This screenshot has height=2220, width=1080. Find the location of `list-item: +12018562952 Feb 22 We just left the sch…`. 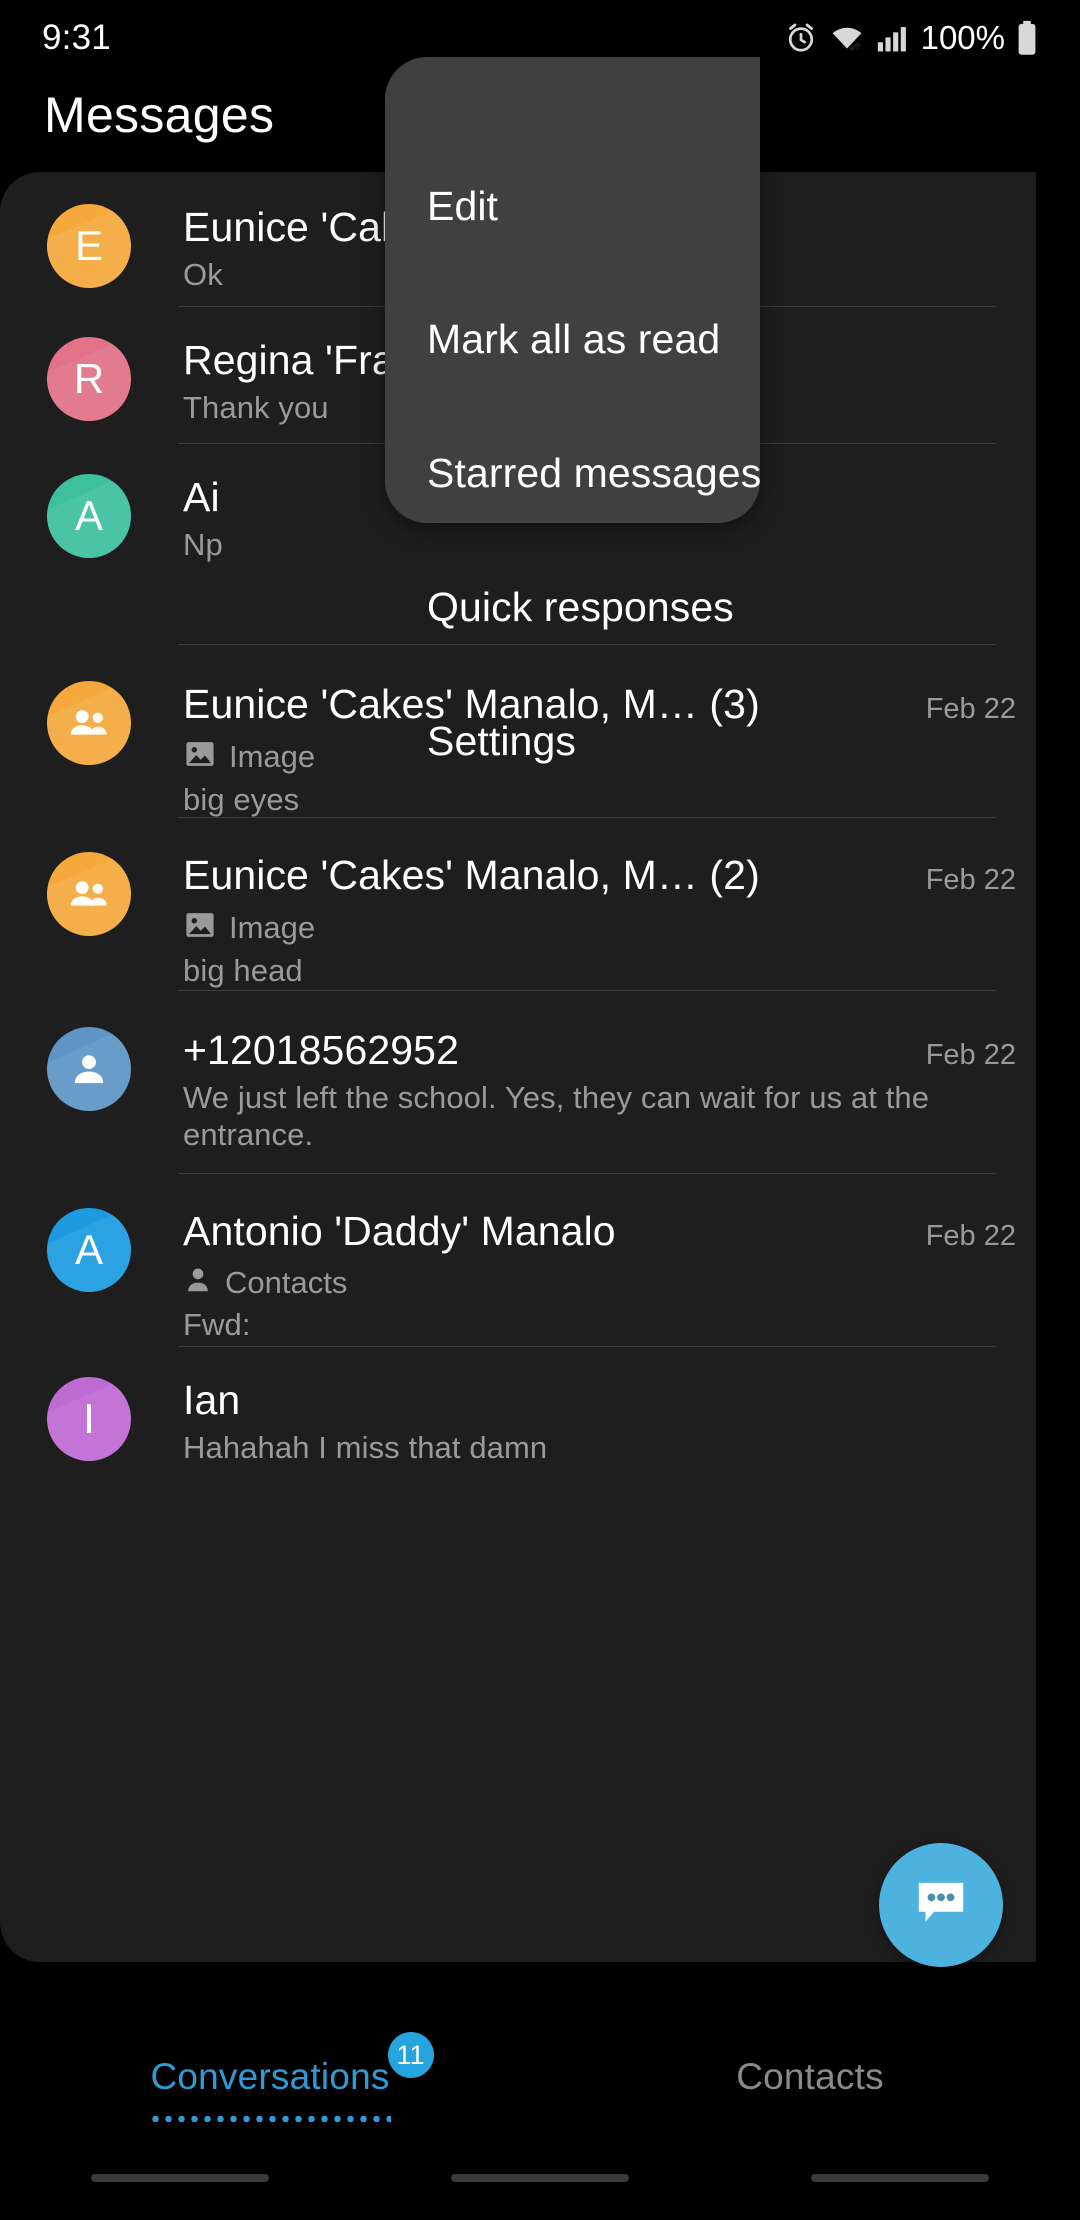

list-item: +12018562952 Feb 22 We just left the sch… is located at coordinates (518, 1079).